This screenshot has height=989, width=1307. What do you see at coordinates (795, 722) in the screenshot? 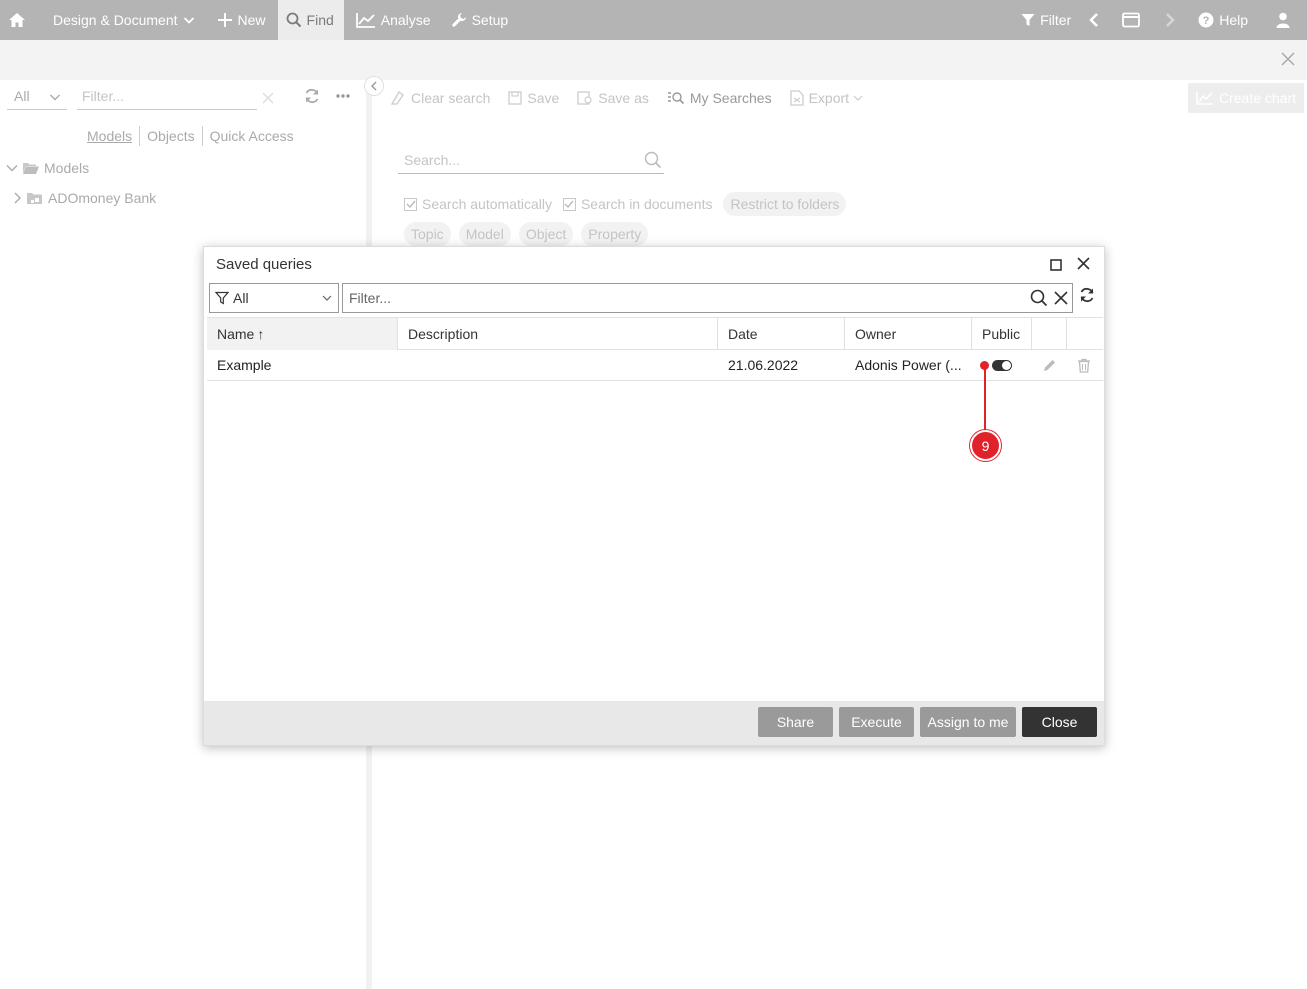
I see `share-button: Share` at bounding box center [795, 722].